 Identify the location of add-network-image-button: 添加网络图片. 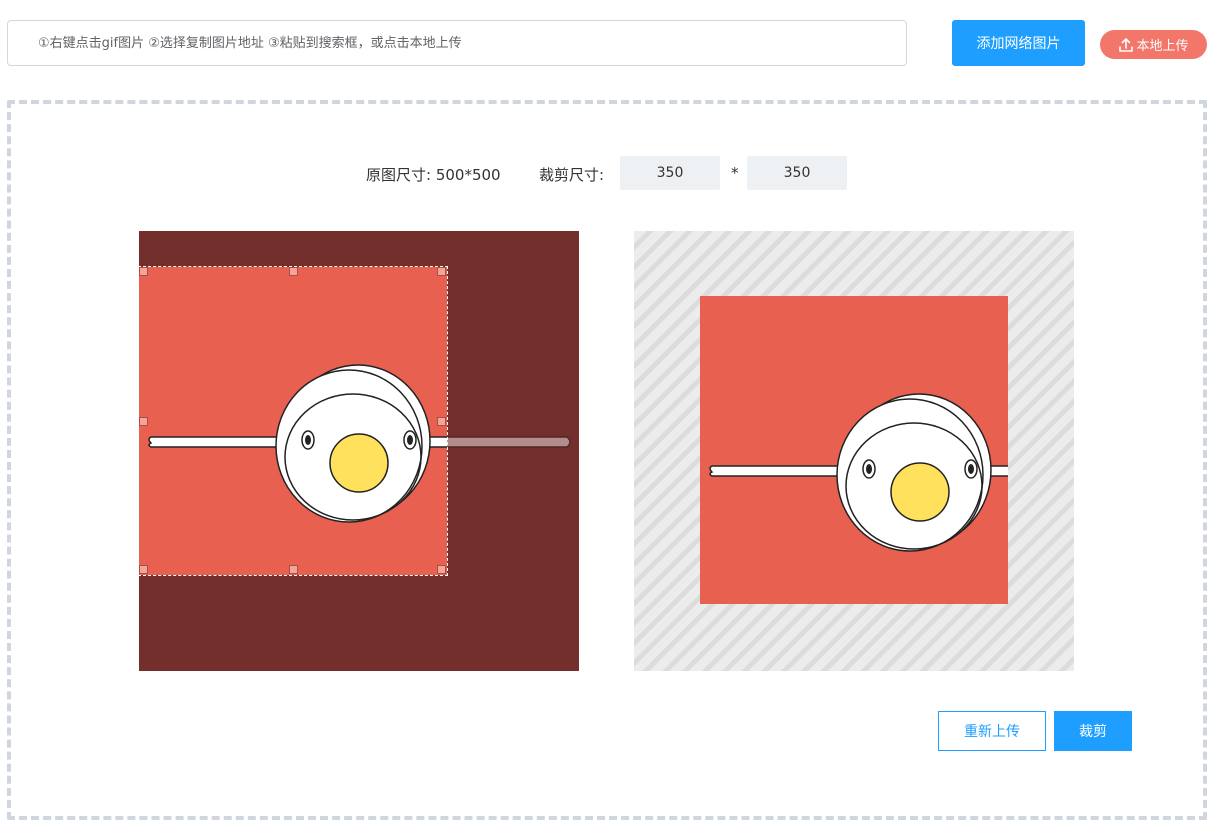
(1018, 43).